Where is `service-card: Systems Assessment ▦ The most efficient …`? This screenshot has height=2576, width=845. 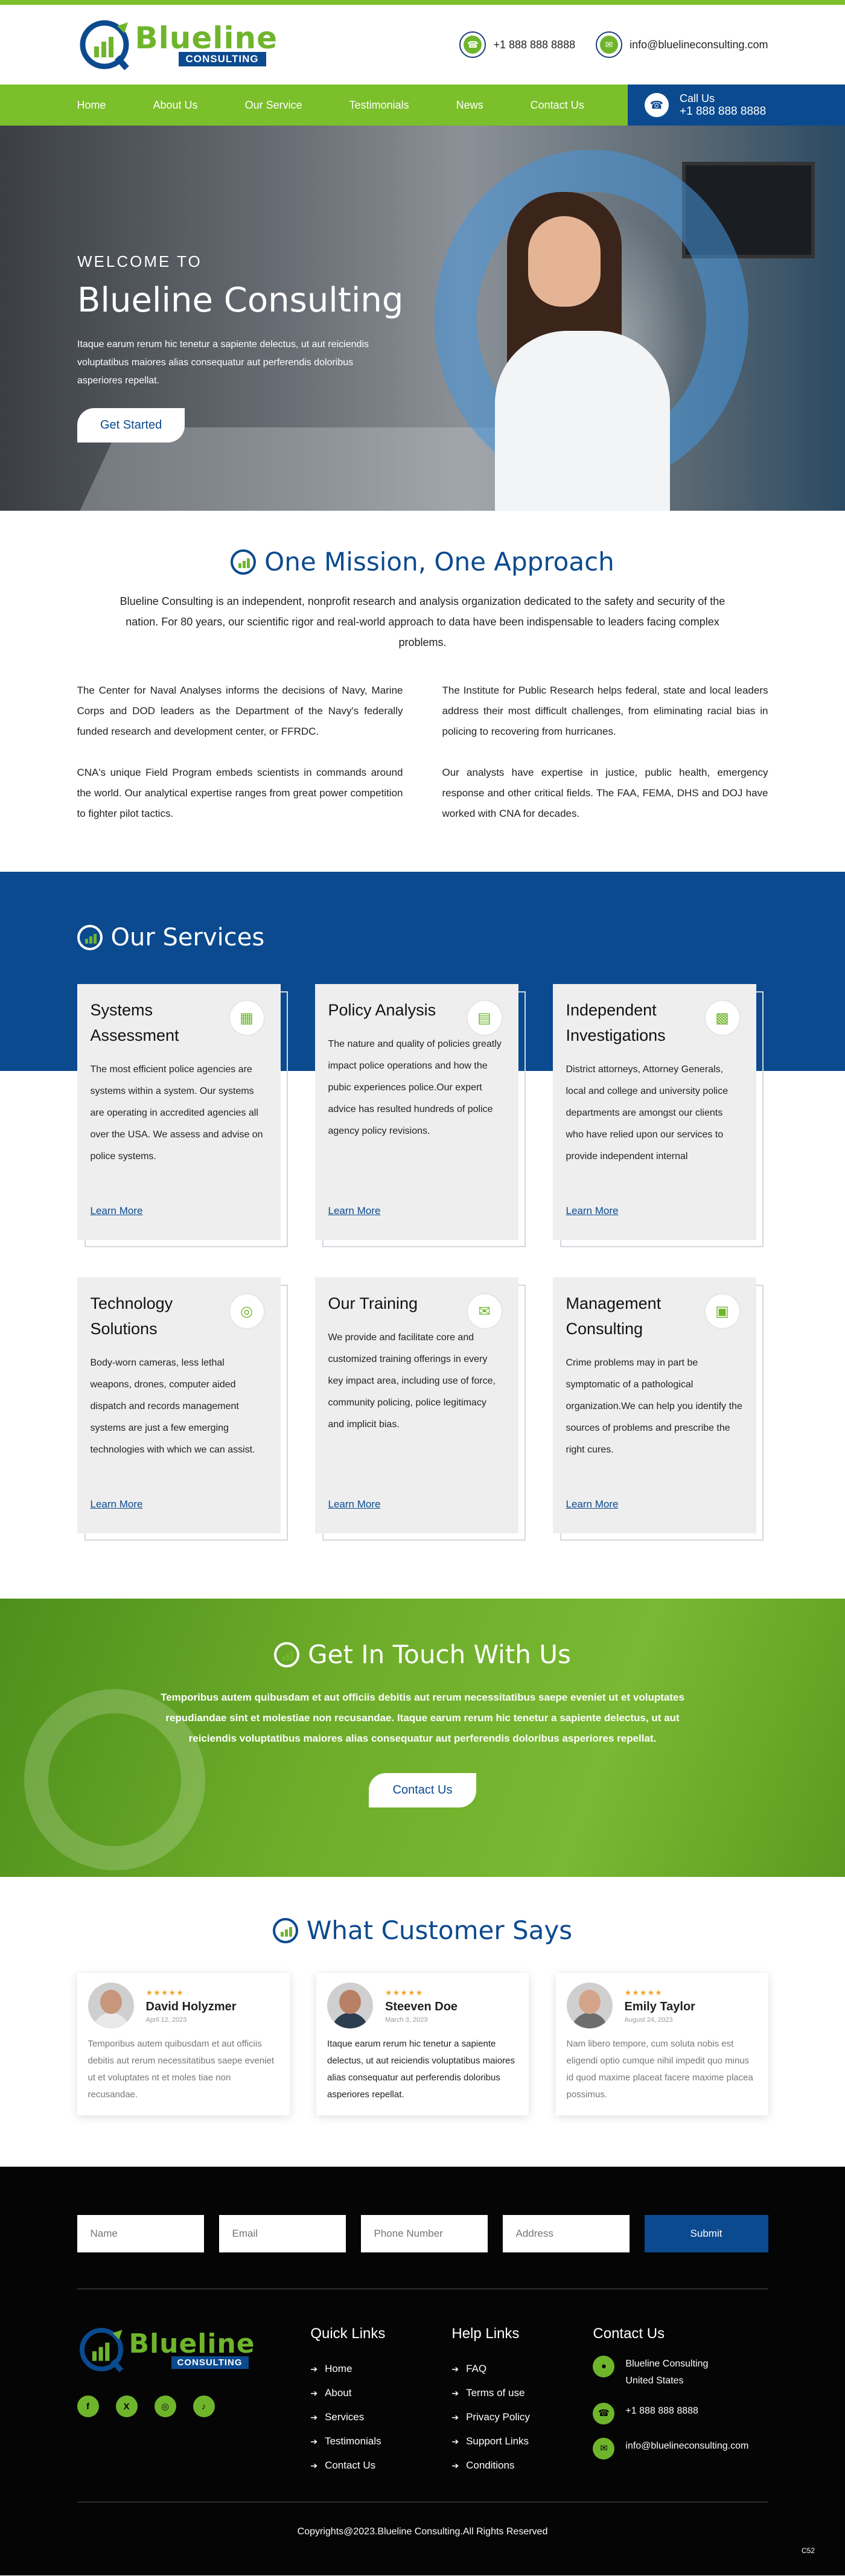
service-card: Systems Assessment ▦ The most efficient … is located at coordinates (182, 1115).